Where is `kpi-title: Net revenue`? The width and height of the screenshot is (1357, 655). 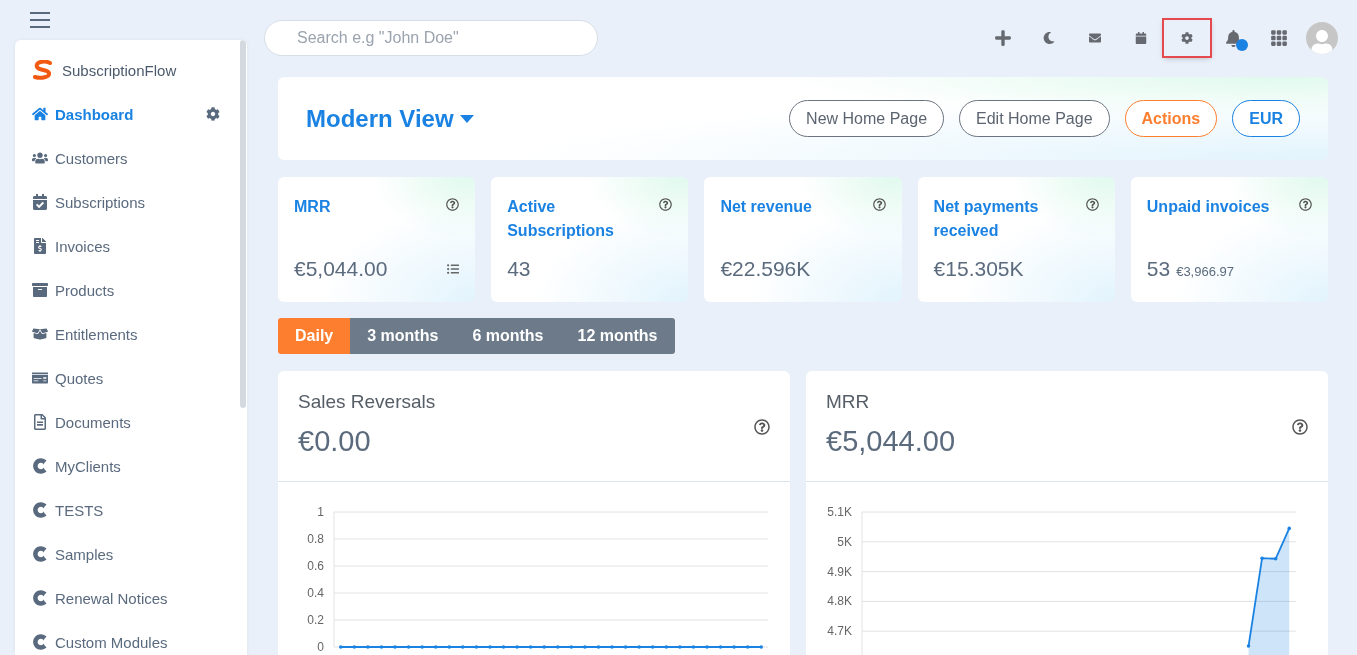
kpi-title: Net revenue is located at coordinates (766, 207).